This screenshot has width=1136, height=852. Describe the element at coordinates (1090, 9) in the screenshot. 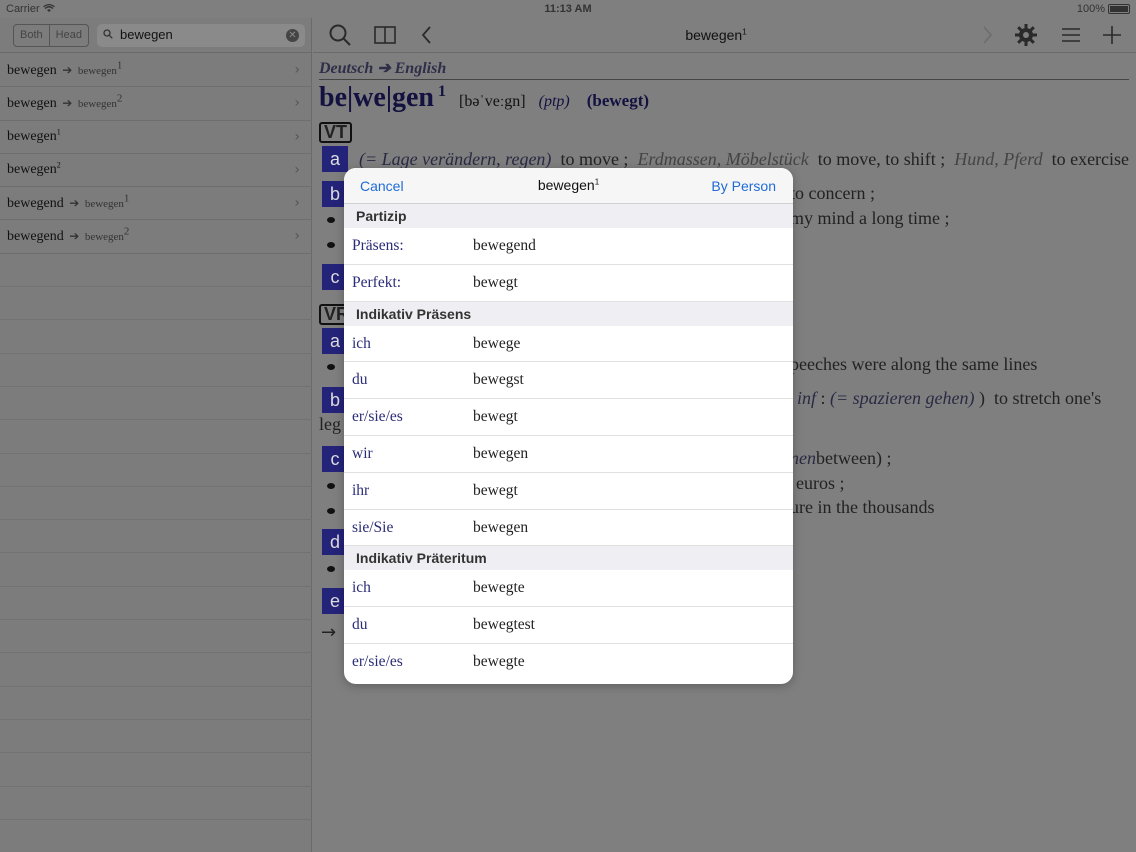

I see `battery-percent: 100%` at that location.